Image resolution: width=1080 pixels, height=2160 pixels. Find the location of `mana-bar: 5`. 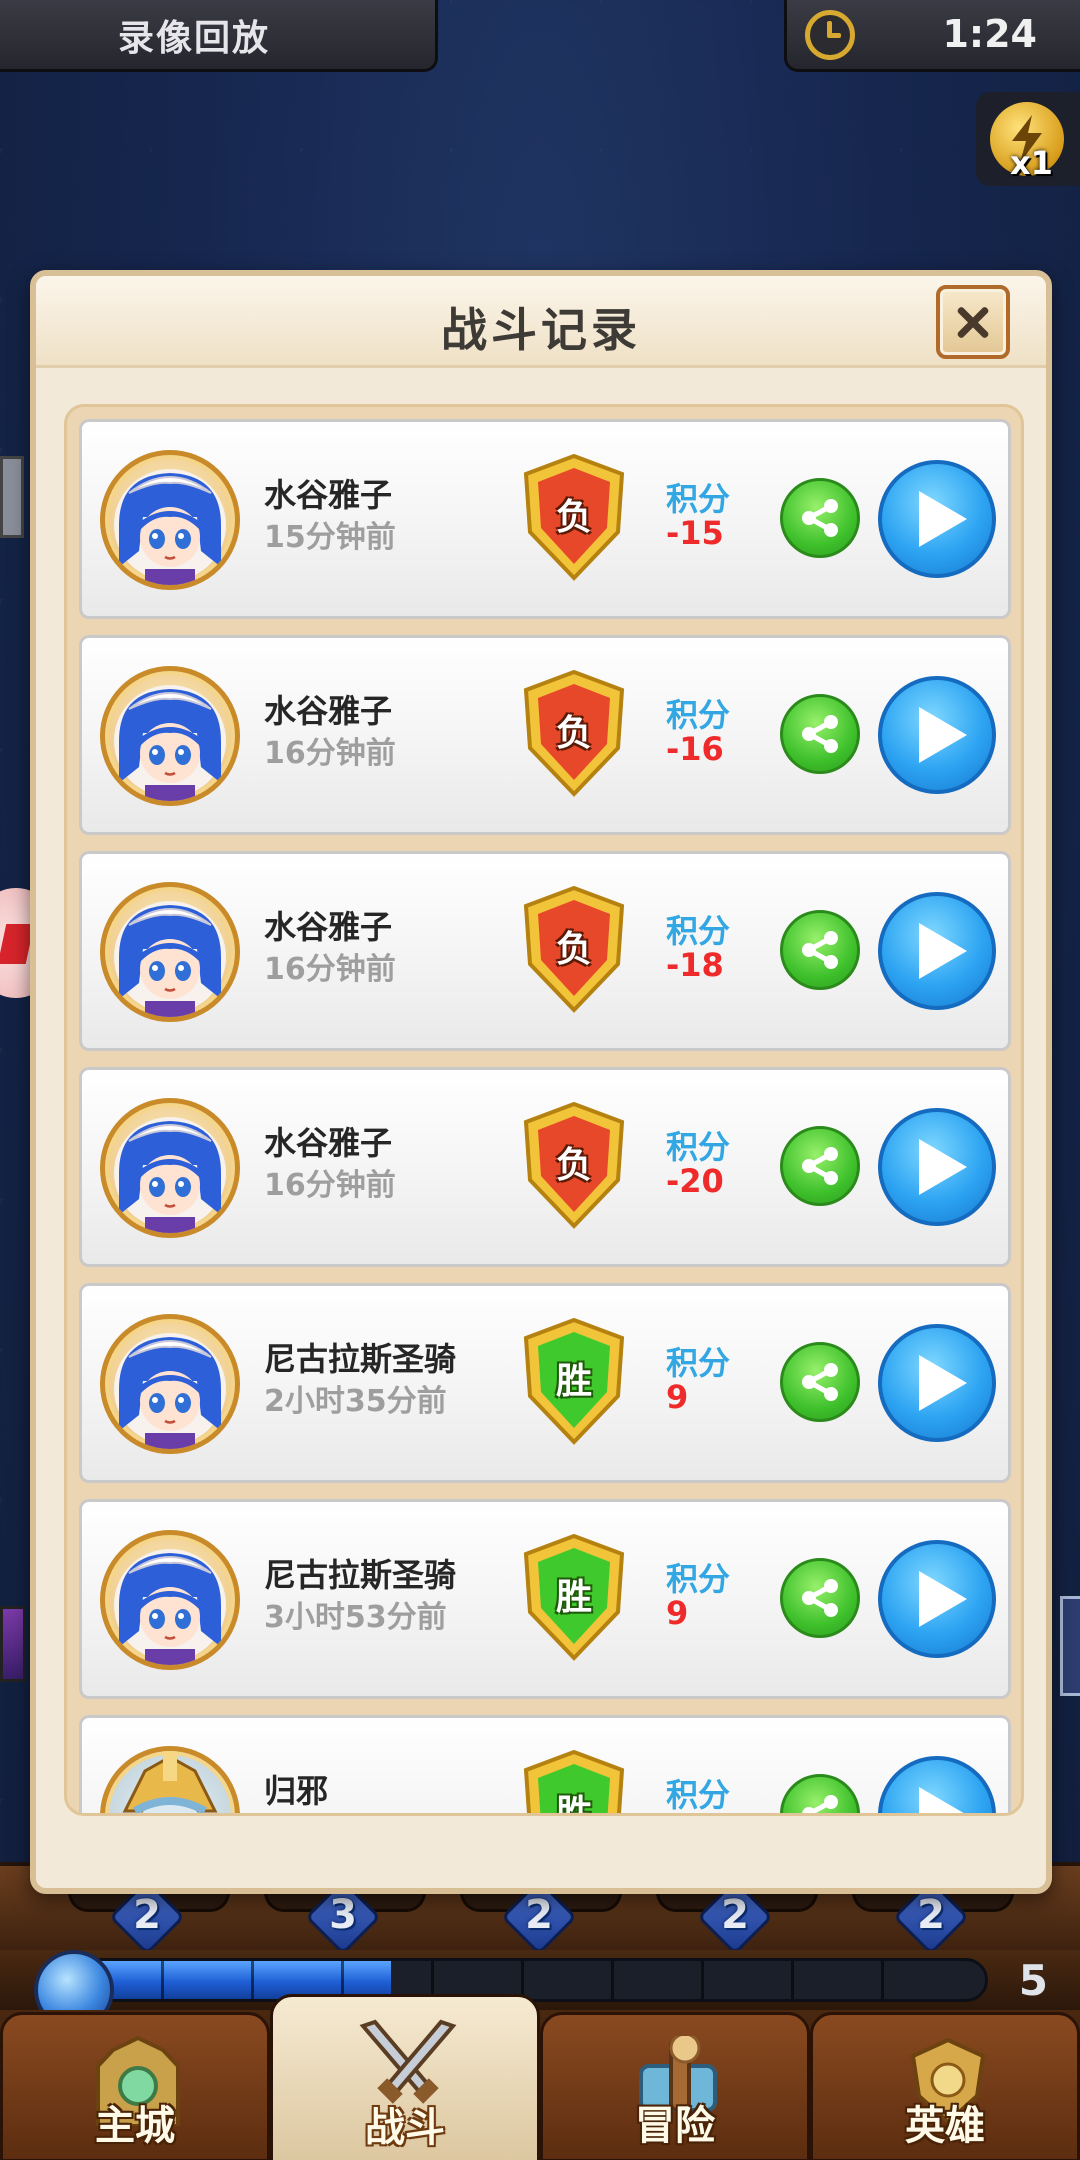

mana-bar: 5 is located at coordinates (540, 1990).